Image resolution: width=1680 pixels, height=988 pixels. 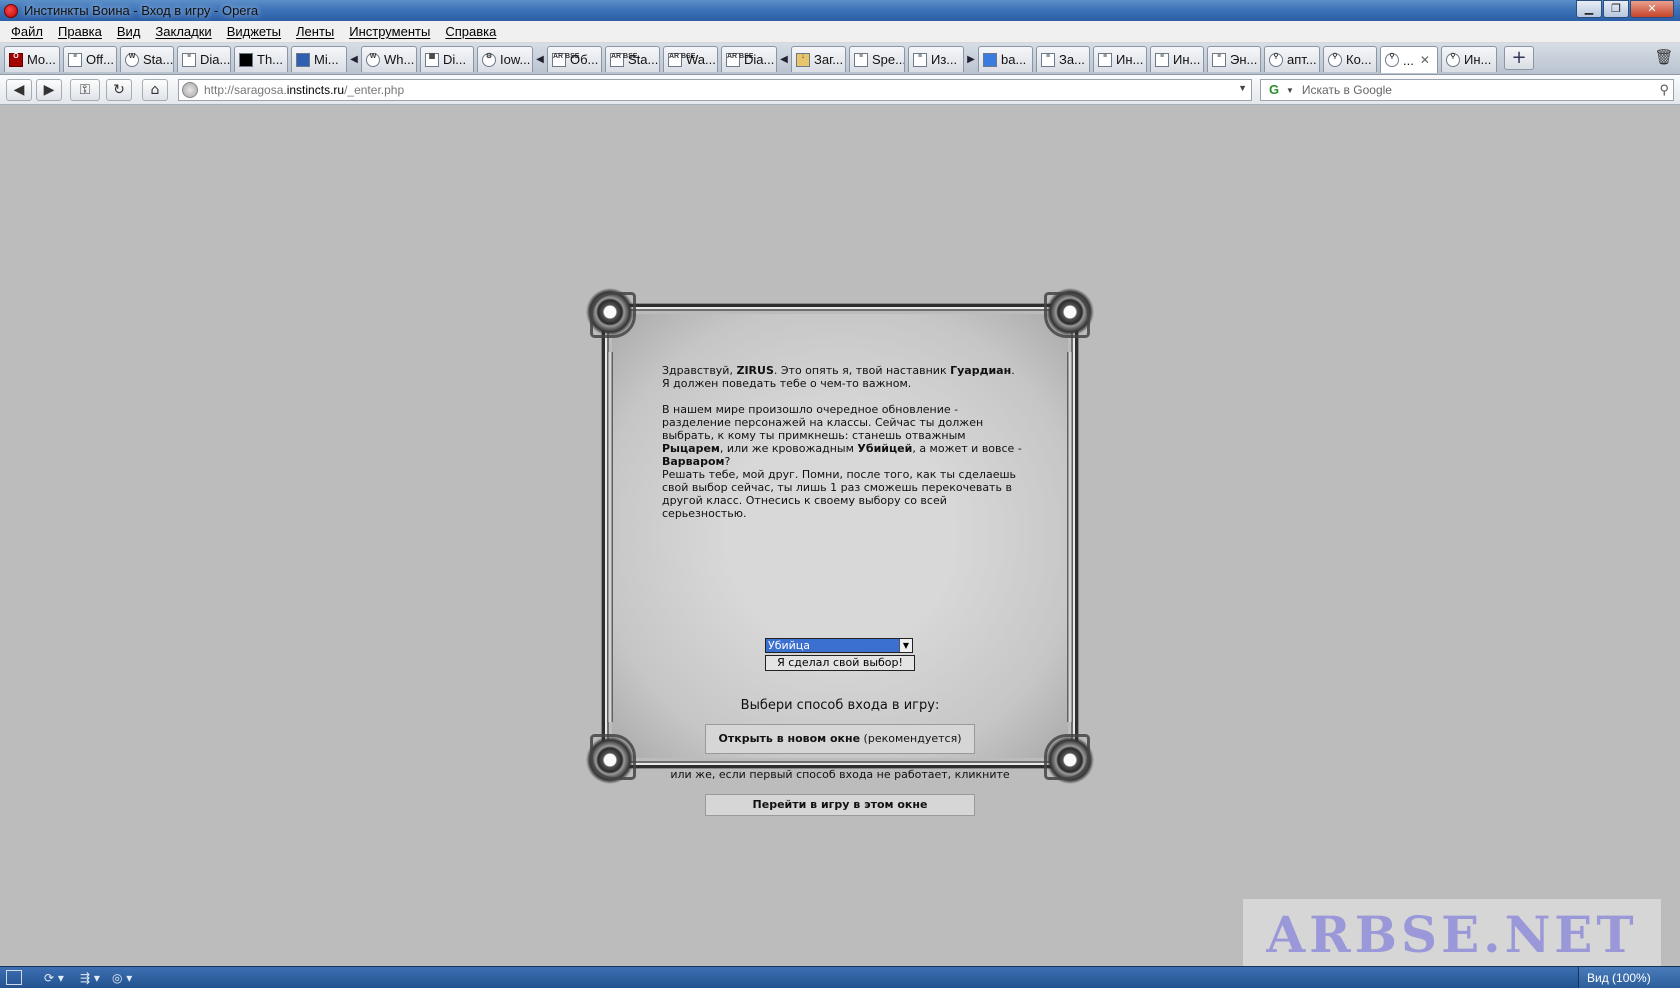 What do you see at coordinates (54, 978) in the screenshot?
I see `sync-icon: ⟳ ▾` at bounding box center [54, 978].